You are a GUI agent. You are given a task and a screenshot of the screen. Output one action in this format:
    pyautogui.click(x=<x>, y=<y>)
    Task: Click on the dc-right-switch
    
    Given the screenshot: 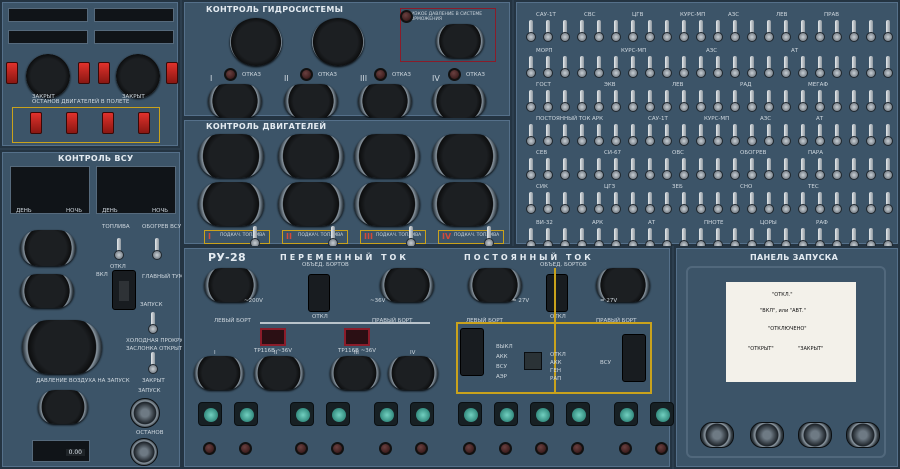 What is the action you would take?
    pyautogui.click(x=634, y=358)
    